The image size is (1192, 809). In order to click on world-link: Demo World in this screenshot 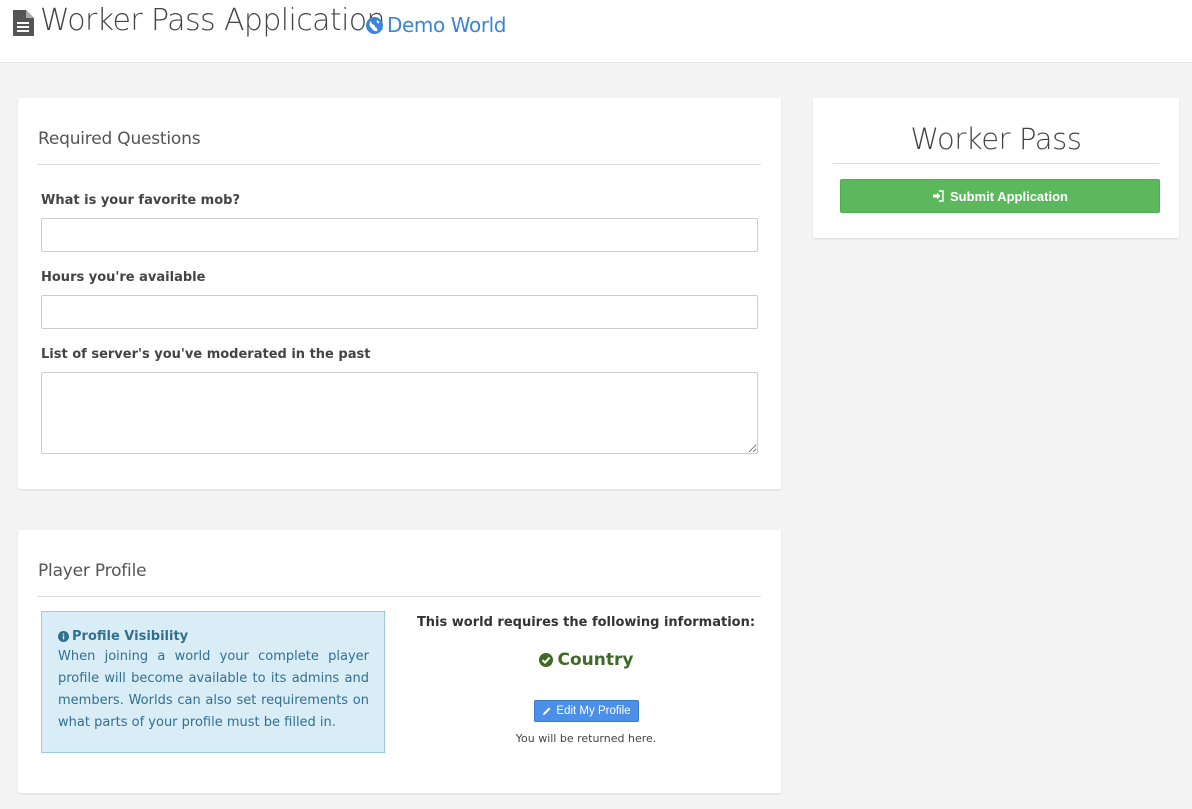, I will do `click(436, 25)`.